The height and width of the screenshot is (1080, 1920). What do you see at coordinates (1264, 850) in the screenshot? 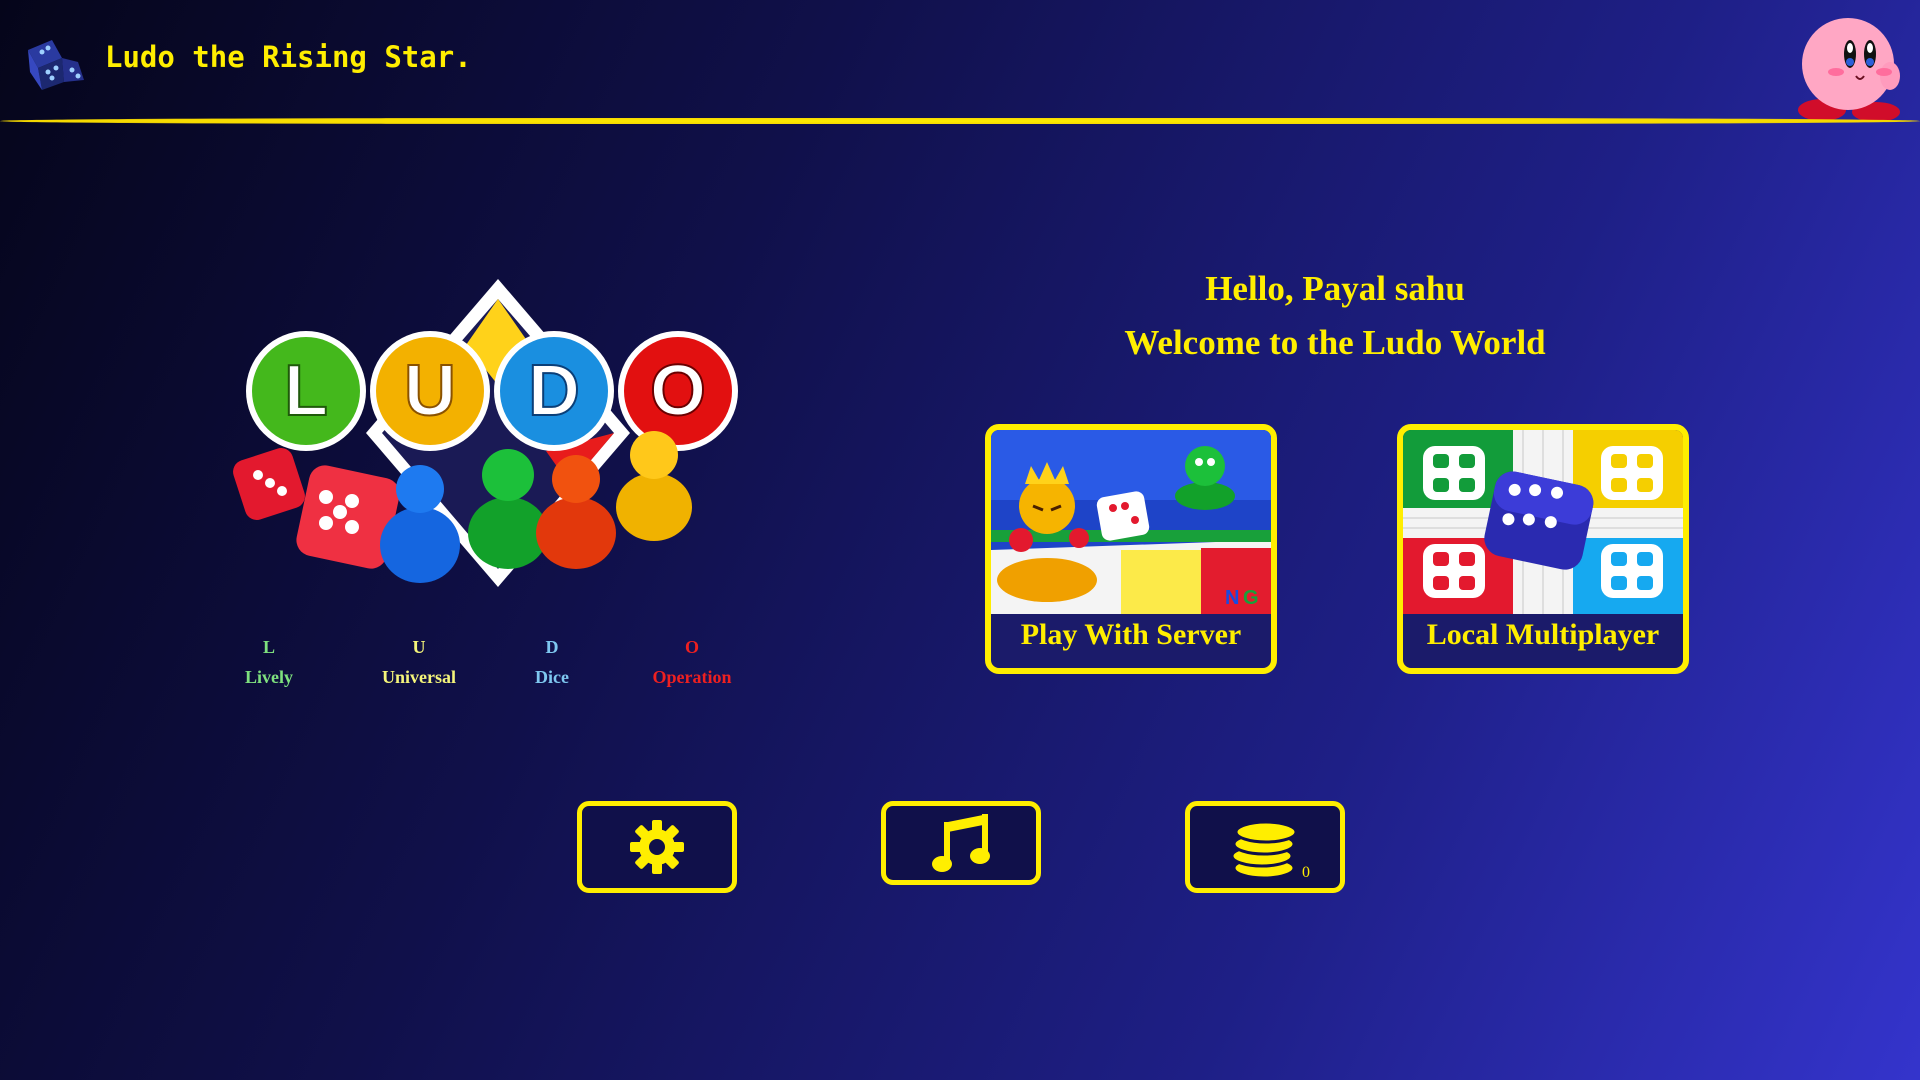
I see `coins-icon` at bounding box center [1264, 850].